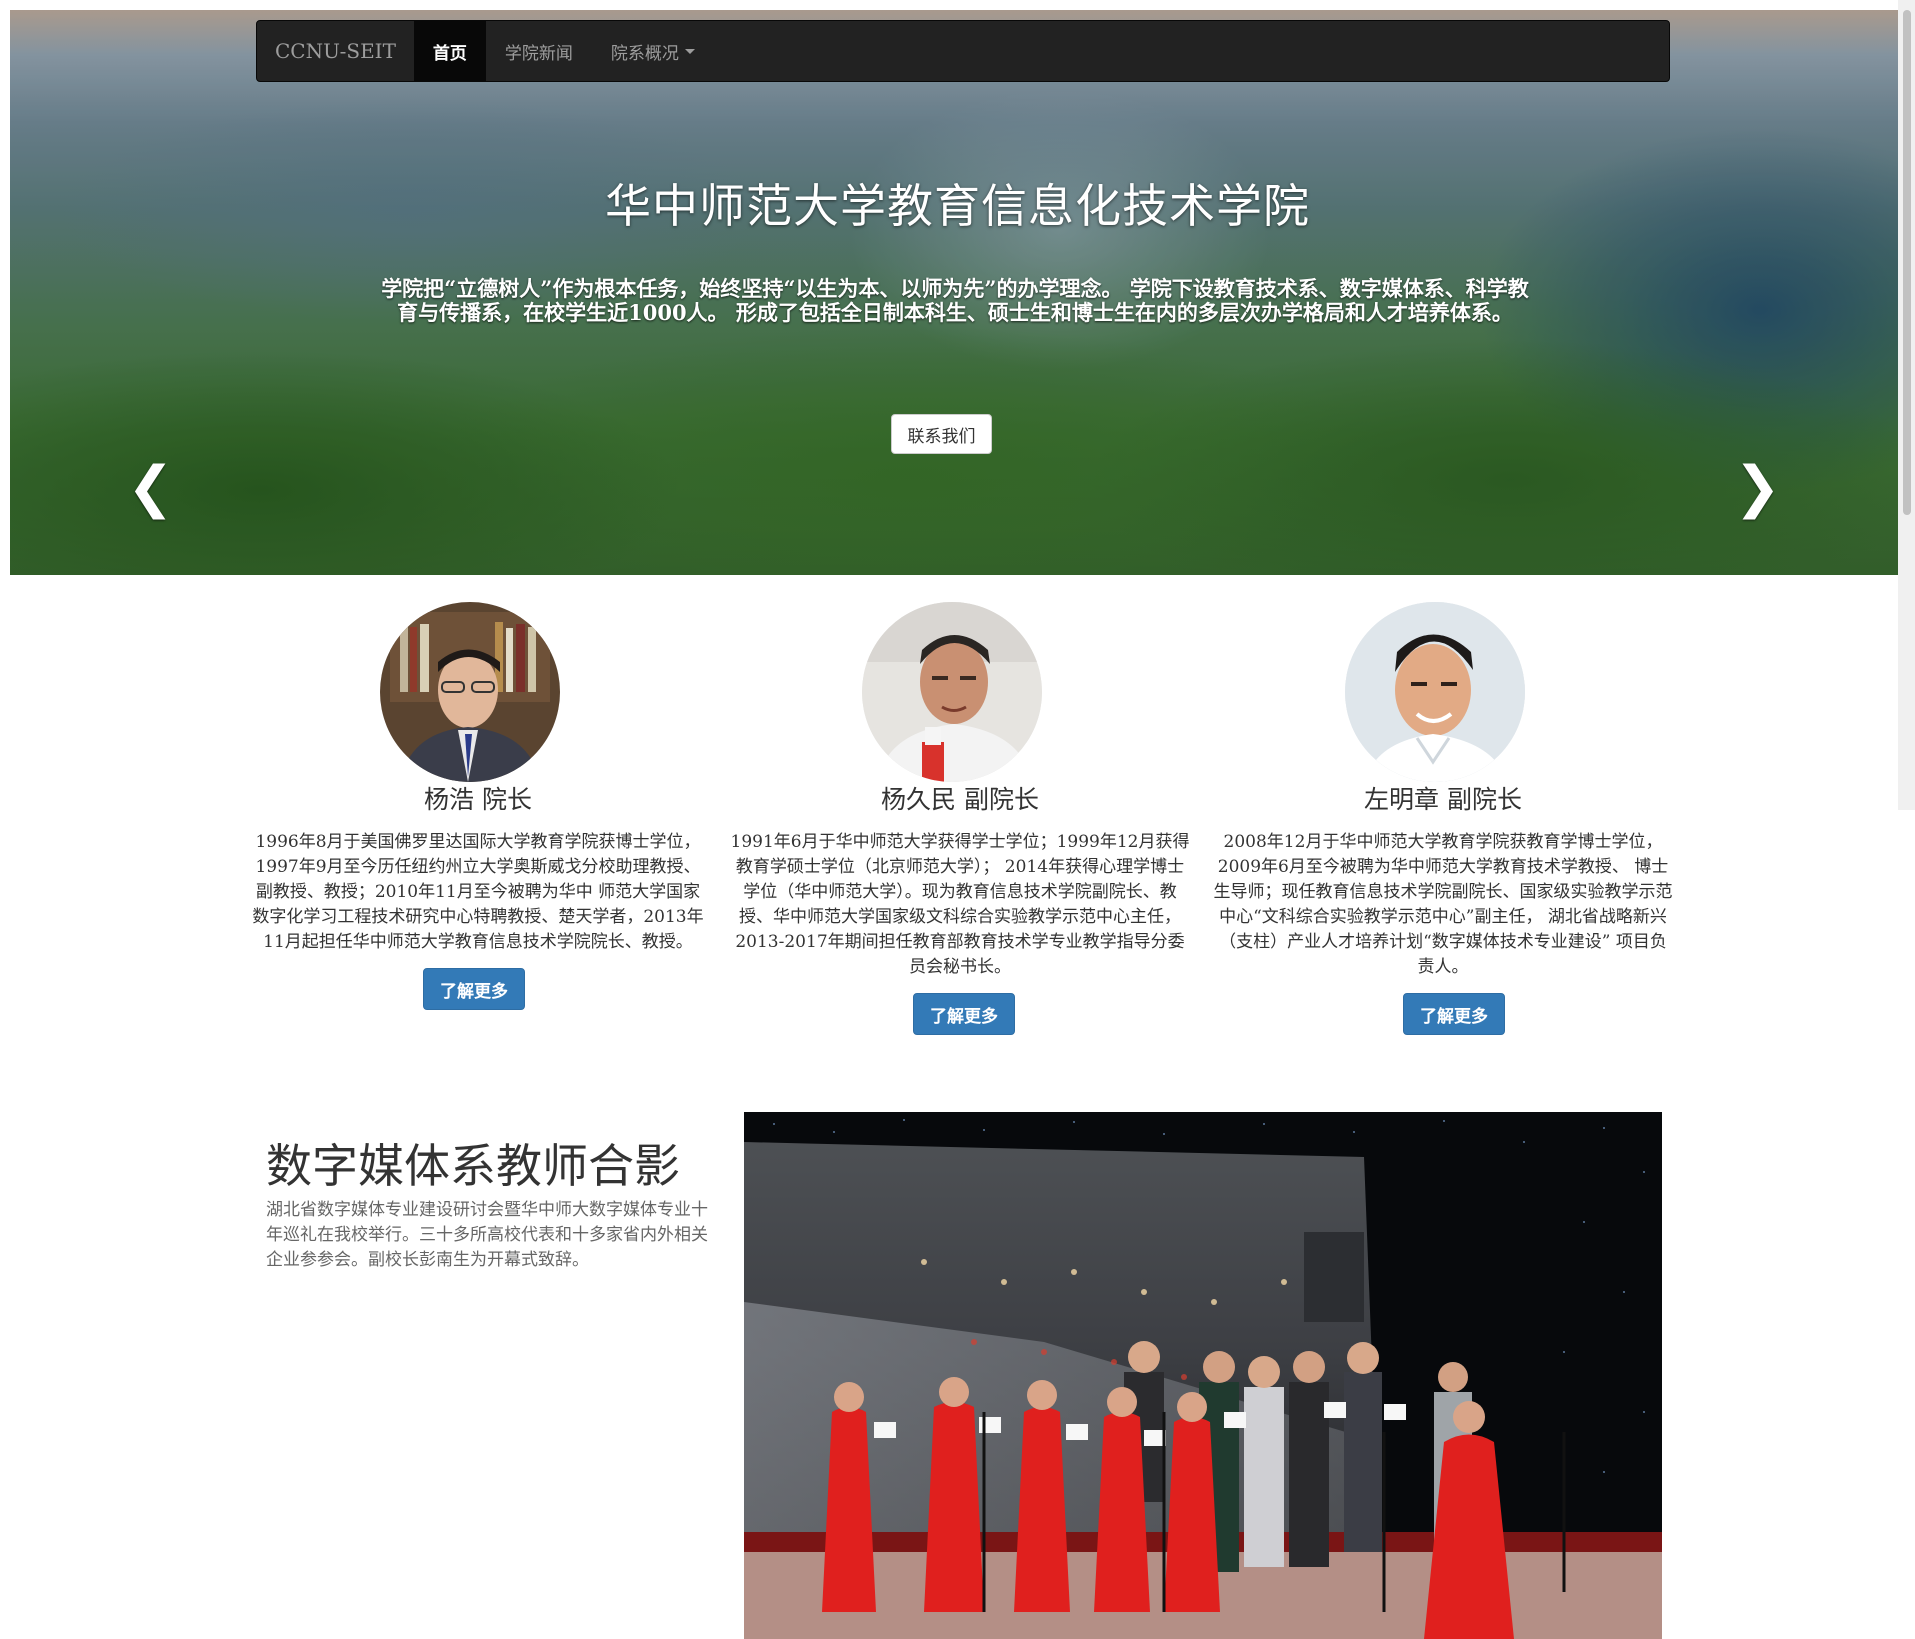 Image resolution: width=1915 pixels, height=1639 pixels. Describe the element at coordinates (478, 799) in the screenshot. I see `person-name-dean: 杨浩 院长` at that location.